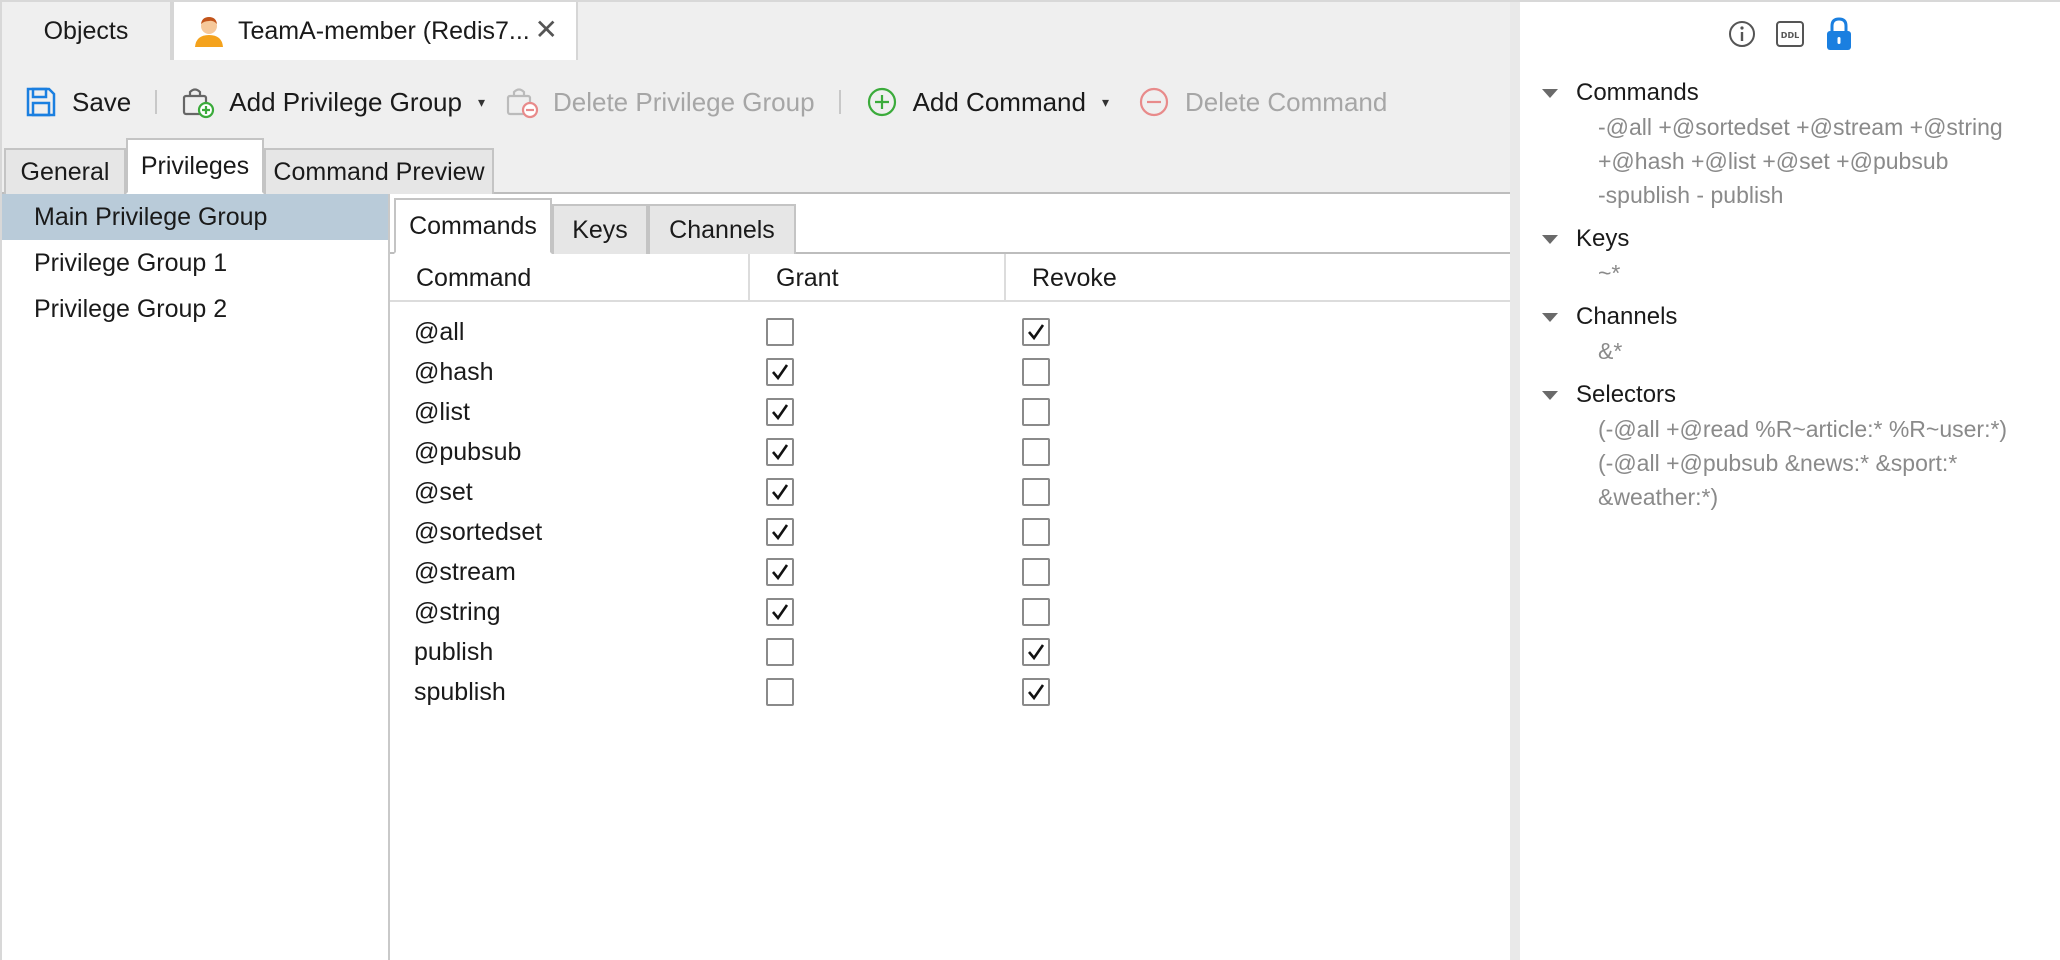 This screenshot has height=960, width=2060. Describe the element at coordinates (195, 217) in the screenshot. I see `group-item-main: Main Privilege Group` at that location.